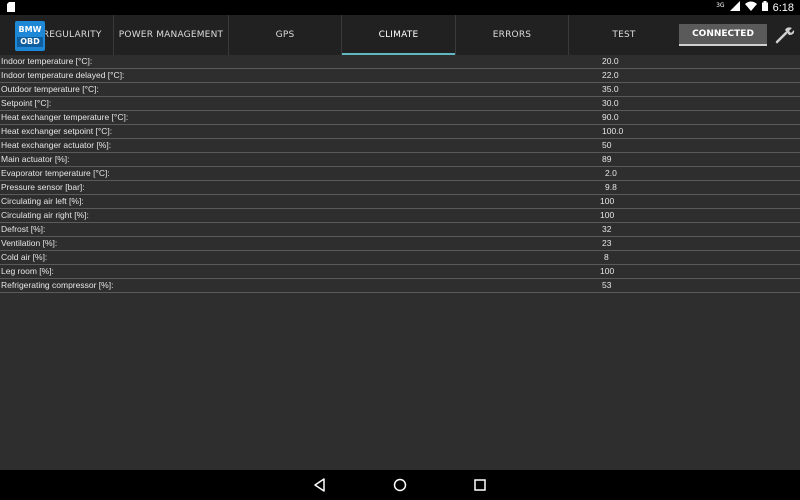 The image size is (800, 500). I want to click on row-label: Indoor temperature [°C]:, so click(47, 61).